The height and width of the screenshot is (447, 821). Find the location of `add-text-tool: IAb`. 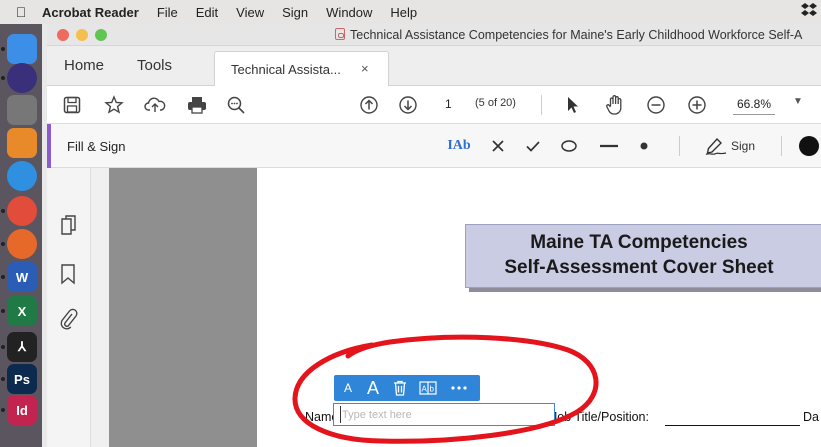

add-text-tool: IAb is located at coordinates (459, 146).